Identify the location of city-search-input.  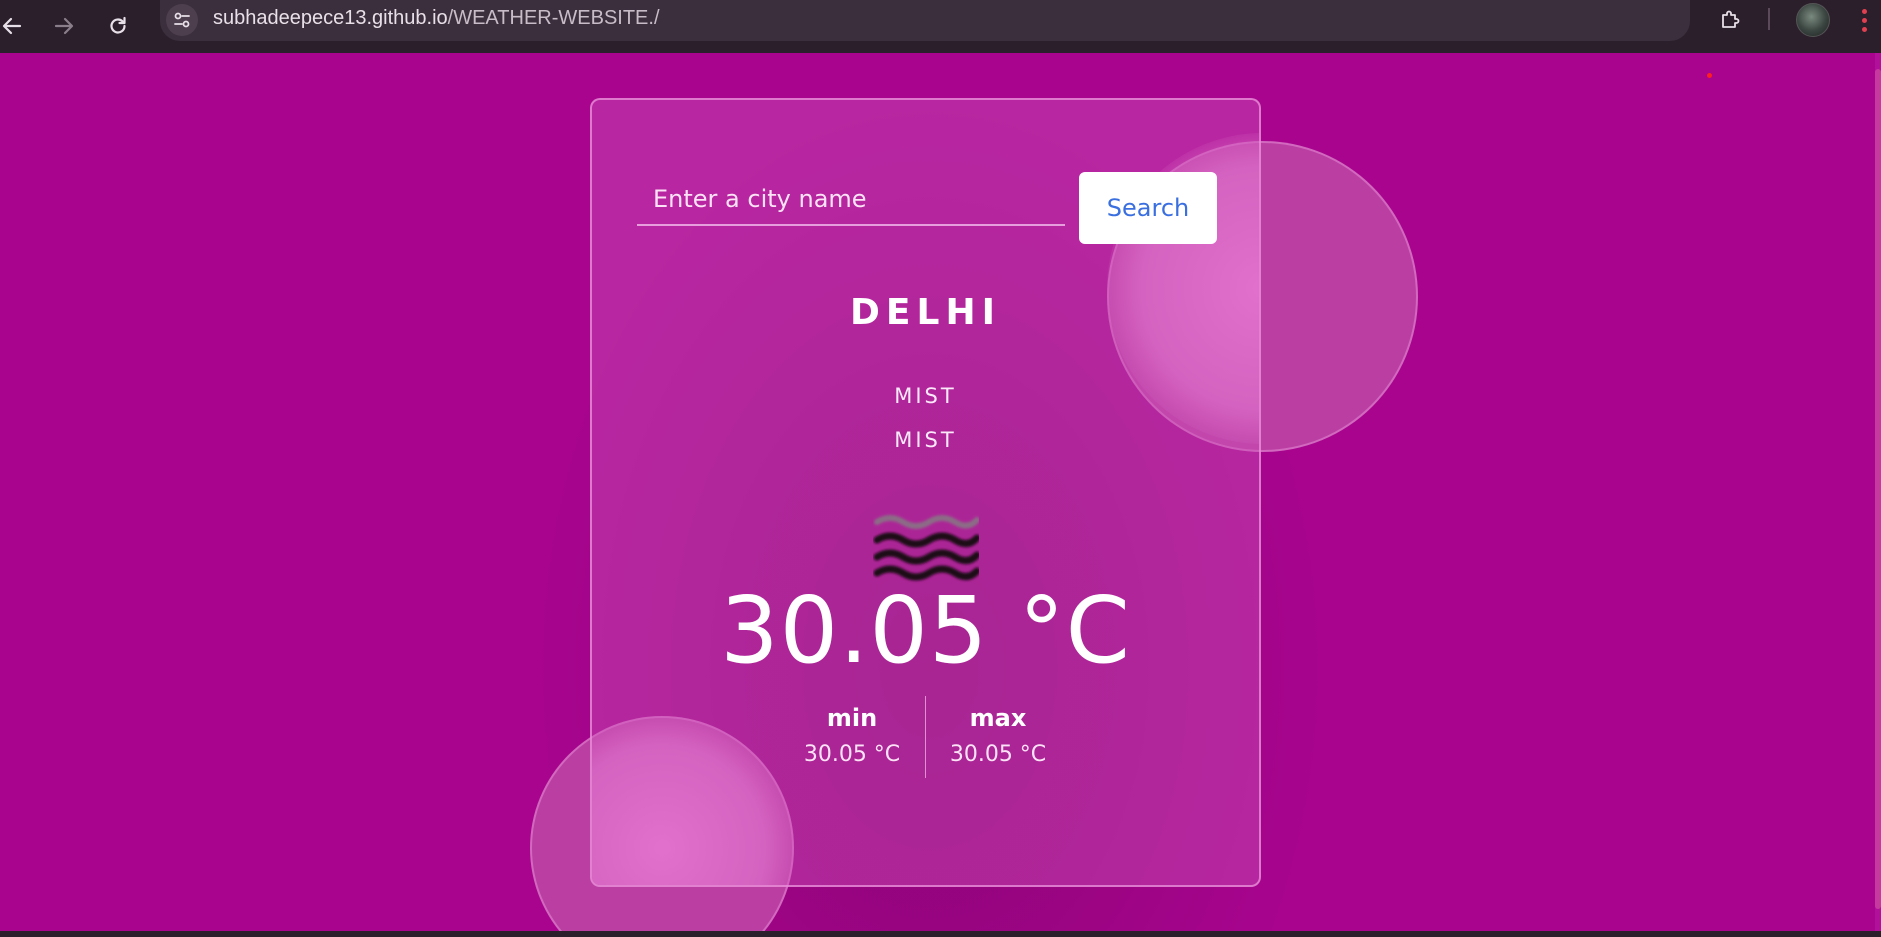
(851, 202).